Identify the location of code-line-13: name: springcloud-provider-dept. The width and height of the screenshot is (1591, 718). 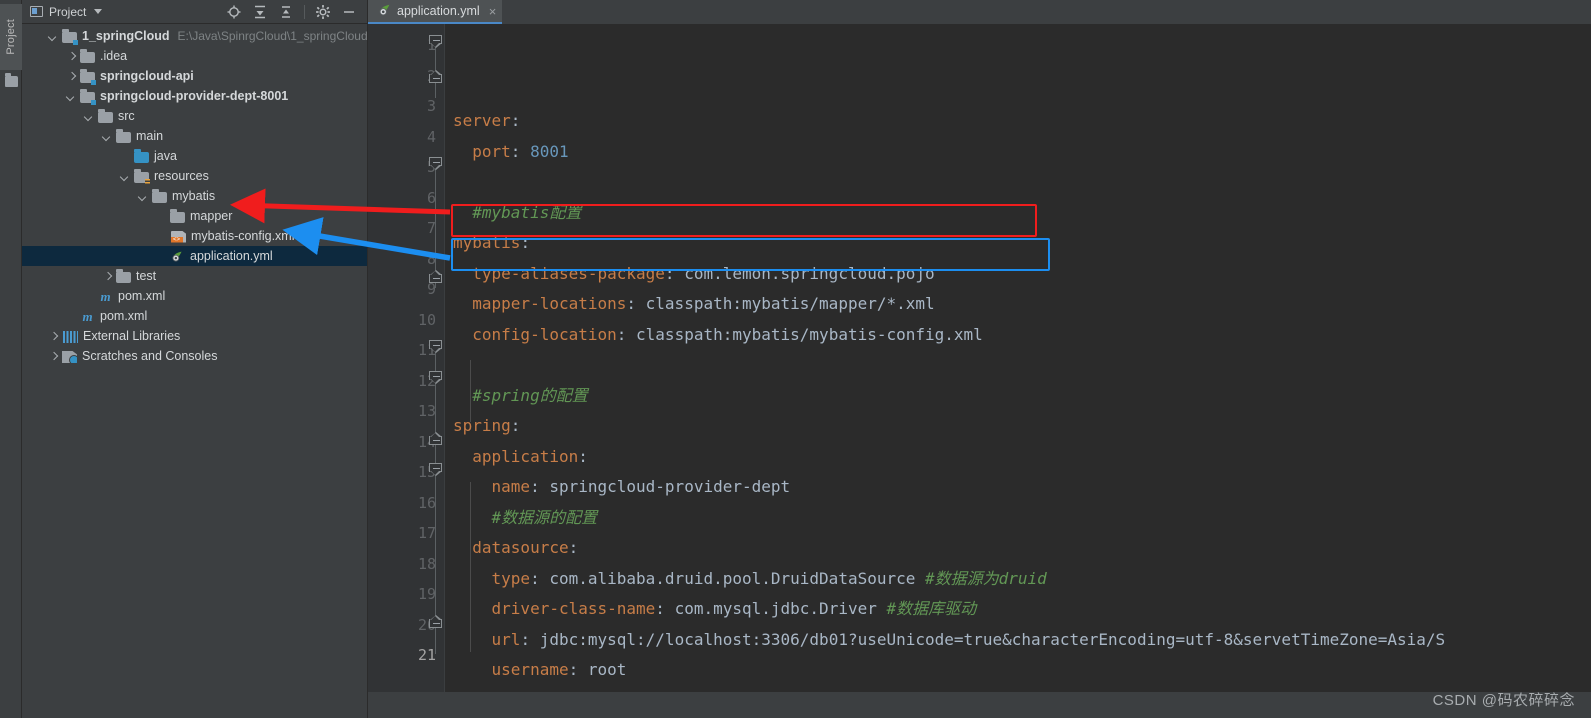
(1018, 487).